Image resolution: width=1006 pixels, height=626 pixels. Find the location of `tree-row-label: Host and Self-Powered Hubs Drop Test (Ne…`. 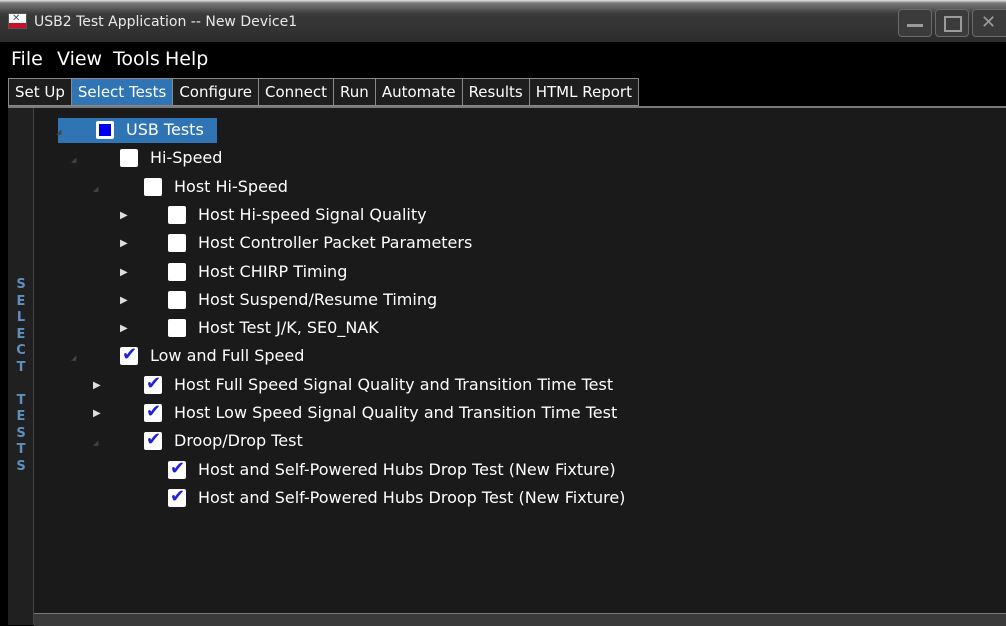

tree-row-label: Host and Self-Powered Hubs Drop Test (Ne… is located at coordinates (407, 469).